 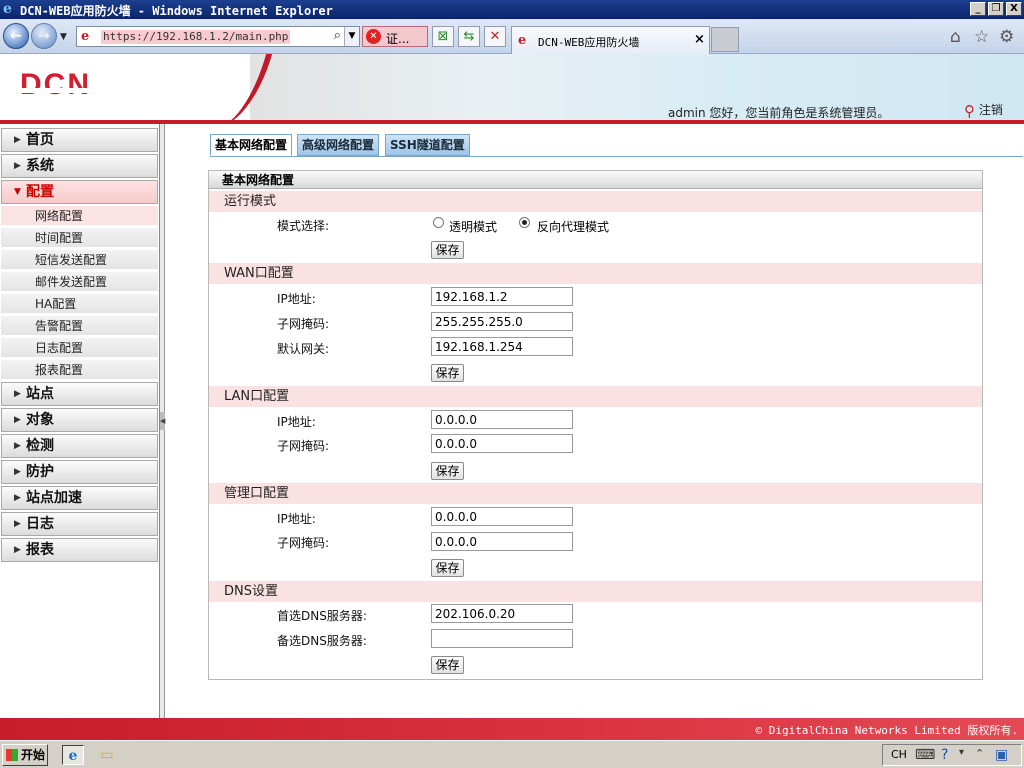 What do you see at coordinates (925, 755) in the screenshot?
I see `keyboard-icon: ⌨` at bounding box center [925, 755].